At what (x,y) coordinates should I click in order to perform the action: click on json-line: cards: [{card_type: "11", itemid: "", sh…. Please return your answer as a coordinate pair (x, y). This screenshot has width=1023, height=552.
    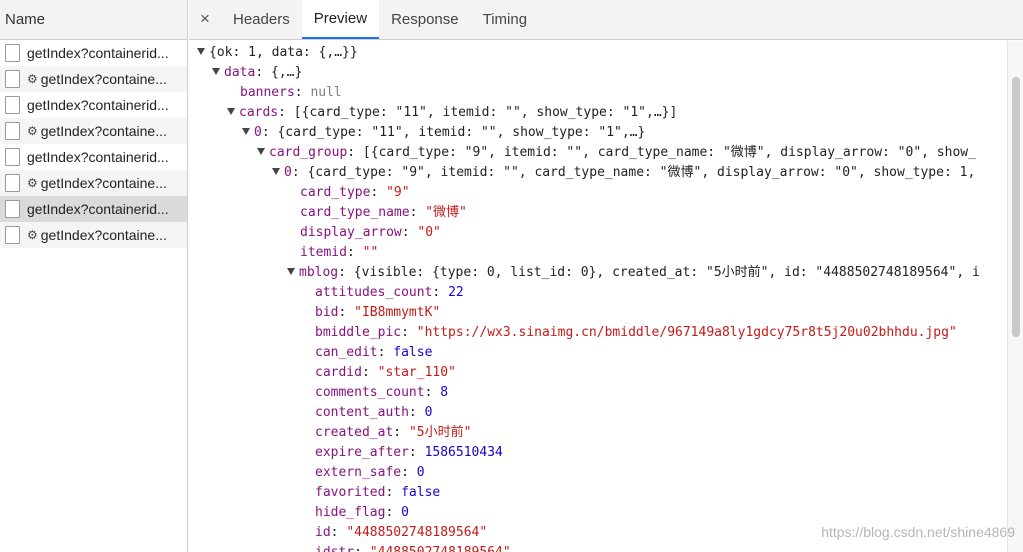
    Looking at the image, I should click on (598, 113).